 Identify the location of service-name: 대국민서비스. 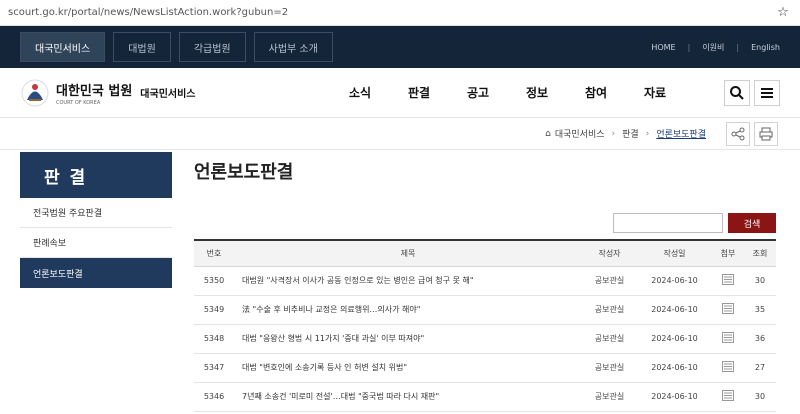
(168, 94).